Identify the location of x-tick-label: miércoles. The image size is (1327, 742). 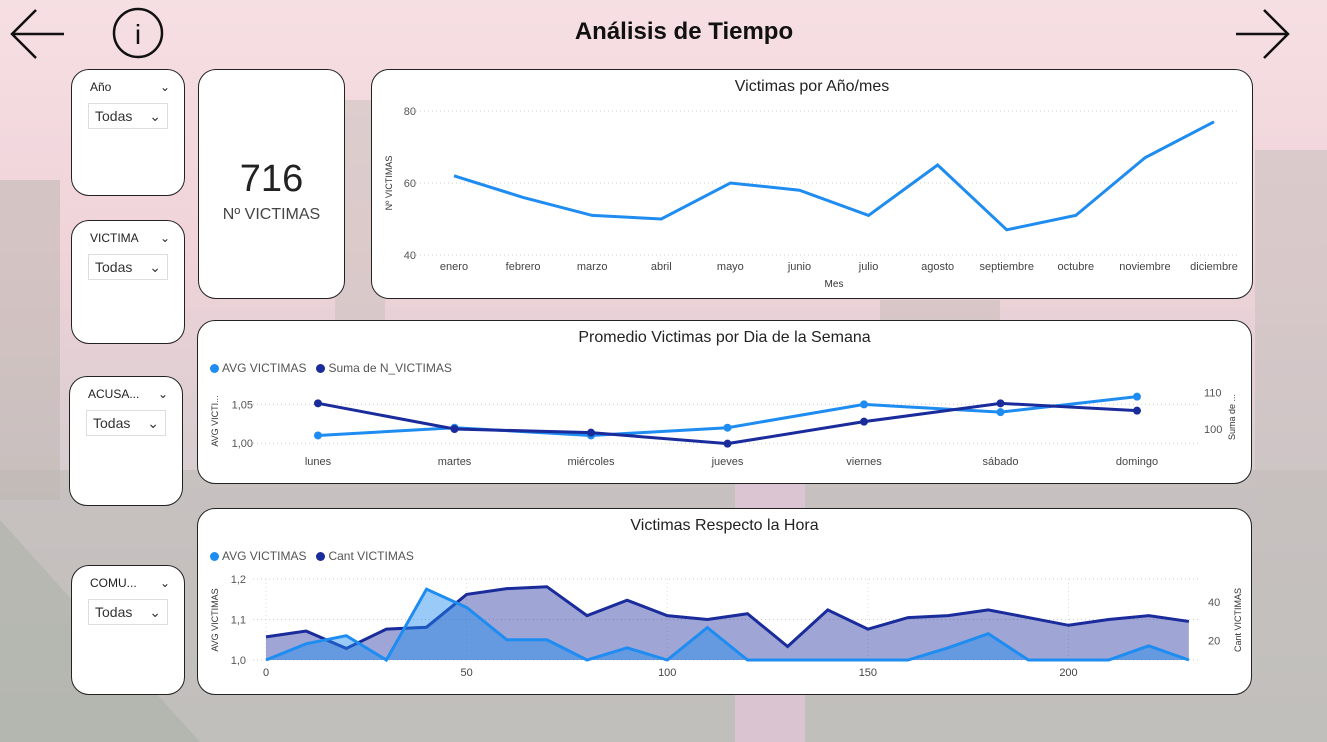
(591, 462).